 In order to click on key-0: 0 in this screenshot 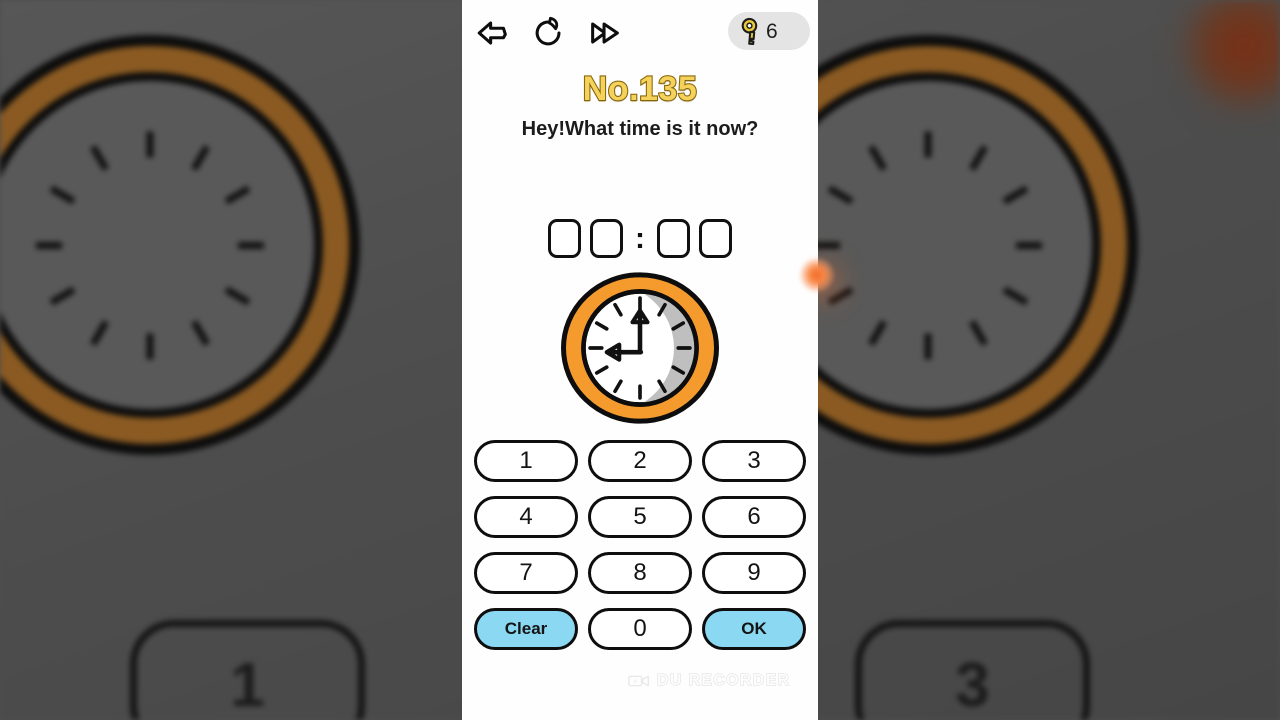, I will do `click(640, 629)`.